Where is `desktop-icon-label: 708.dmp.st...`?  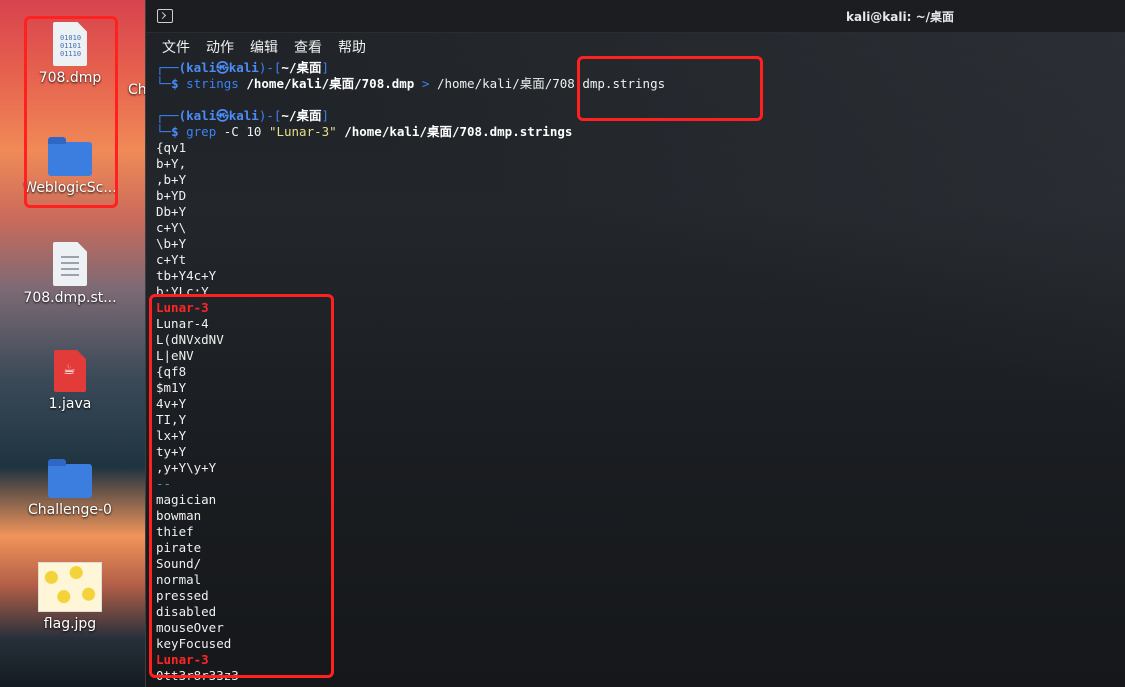 desktop-icon-label: 708.dmp.st... is located at coordinates (70, 298).